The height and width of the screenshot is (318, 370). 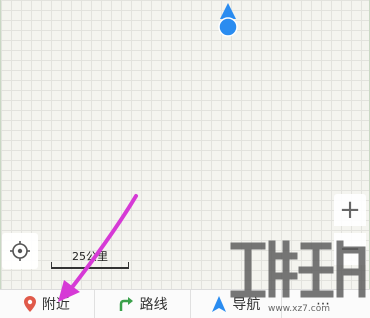 I want to click on navigation-arrow-icon, so click(x=219, y=304).